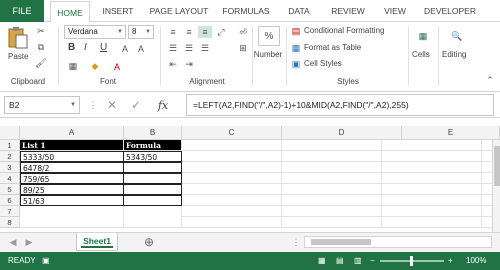  Describe the element at coordinates (340, 261) in the screenshot. I see `page-layout-view-icon: ▤` at that location.